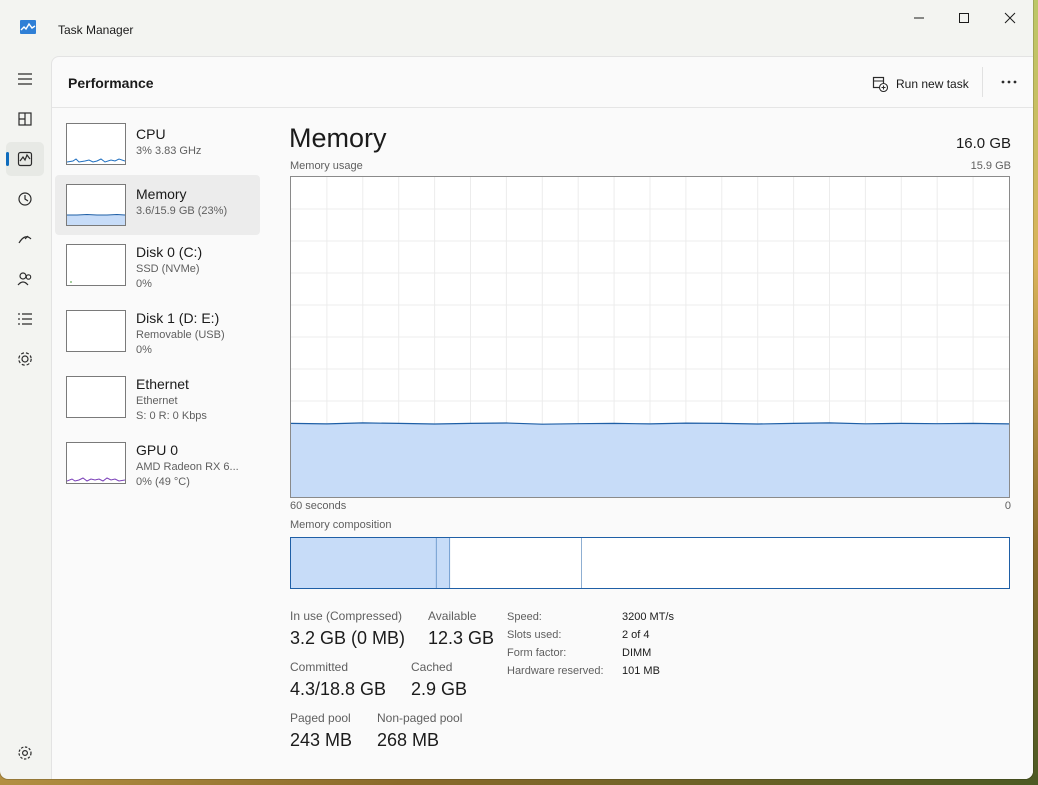 This screenshot has height=785, width=1038. Describe the element at coordinates (338, 689) in the screenshot. I see `committed-value: 4.3/18.8 GB` at that location.